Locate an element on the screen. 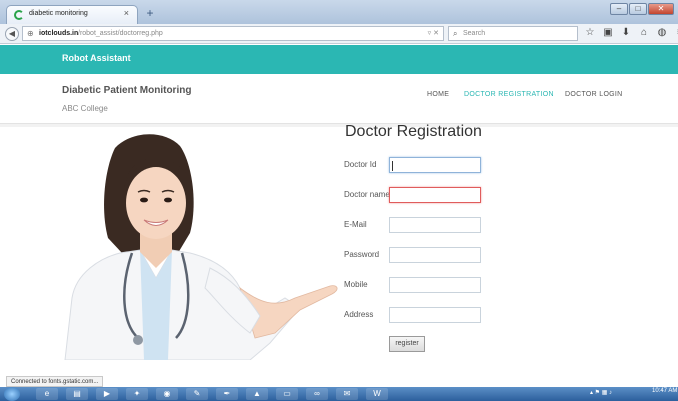 The width and height of the screenshot is (678, 401). tool-icon: ✎ is located at coordinates (197, 394).